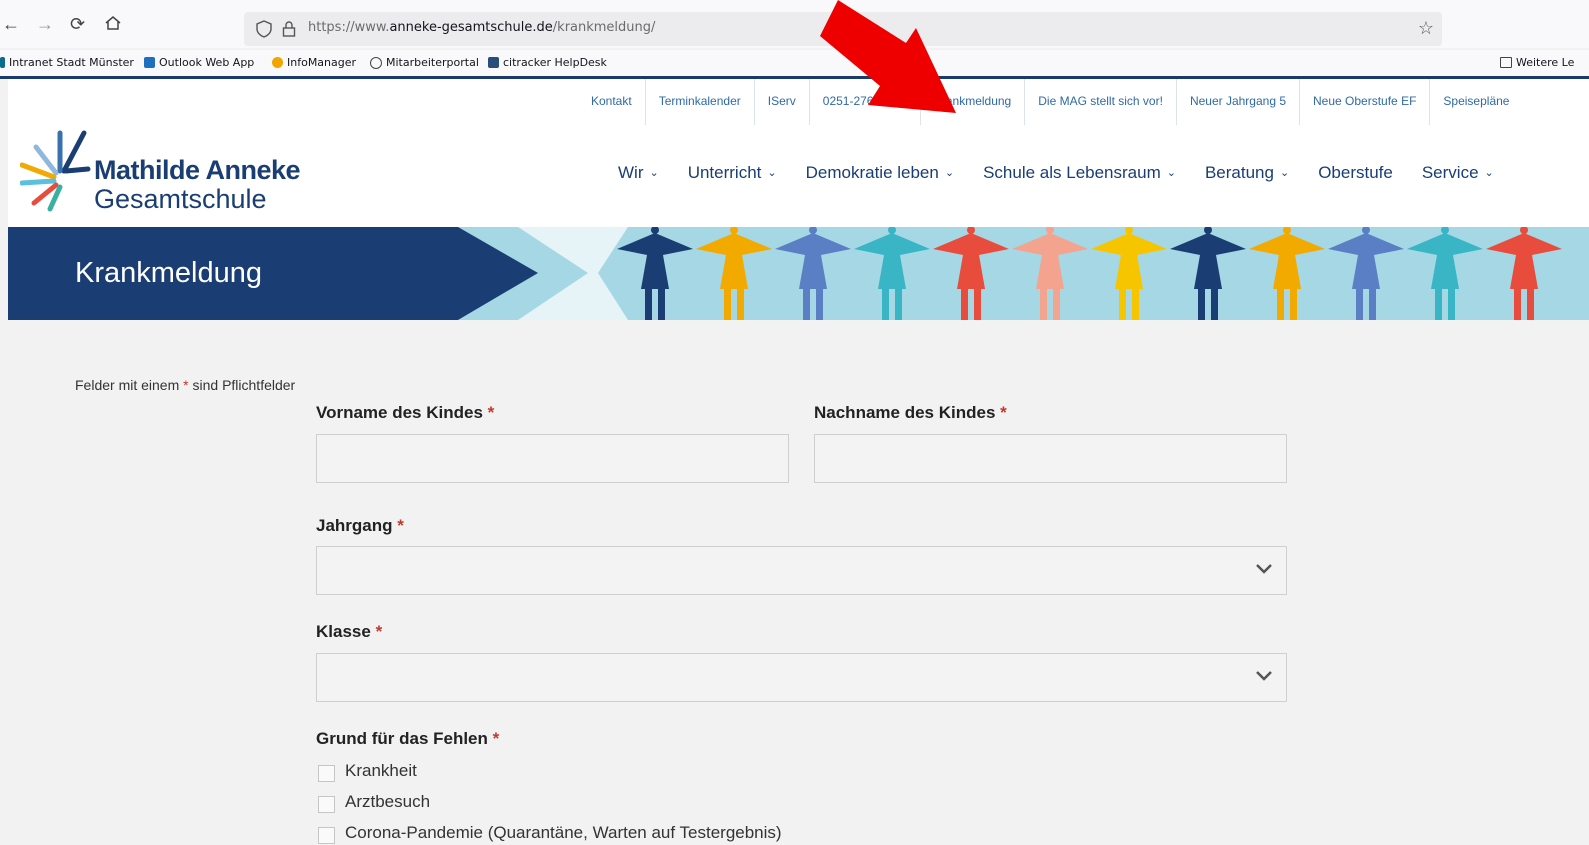 Image resolution: width=1589 pixels, height=845 pixels. Describe the element at coordinates (197, 170) in the screenshot. I see `logo-line-1: Mathilde Anneke` at that location.